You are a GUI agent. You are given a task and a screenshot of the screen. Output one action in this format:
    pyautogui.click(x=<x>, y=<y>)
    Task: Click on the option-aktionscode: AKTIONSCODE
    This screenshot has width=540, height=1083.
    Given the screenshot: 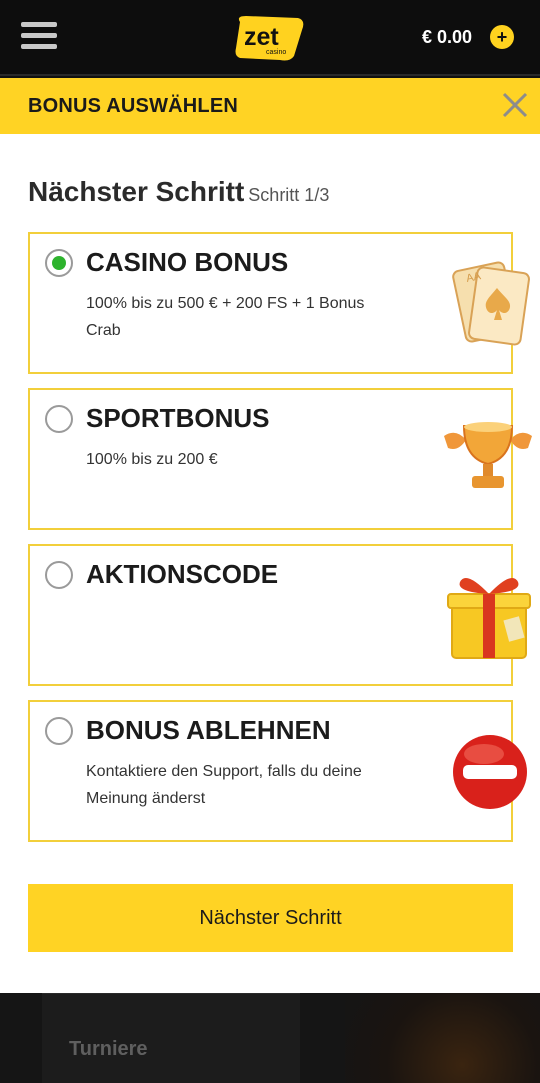 What is the action you would take?
    pyautogui.click(x=279, y=615)
    